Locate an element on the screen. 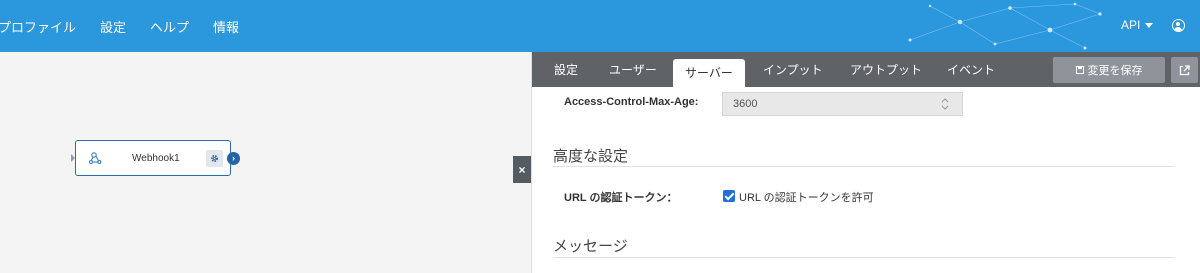 This screenshot has width=1200, height=273. external-link-icon is located at coordinates (1184, 69).